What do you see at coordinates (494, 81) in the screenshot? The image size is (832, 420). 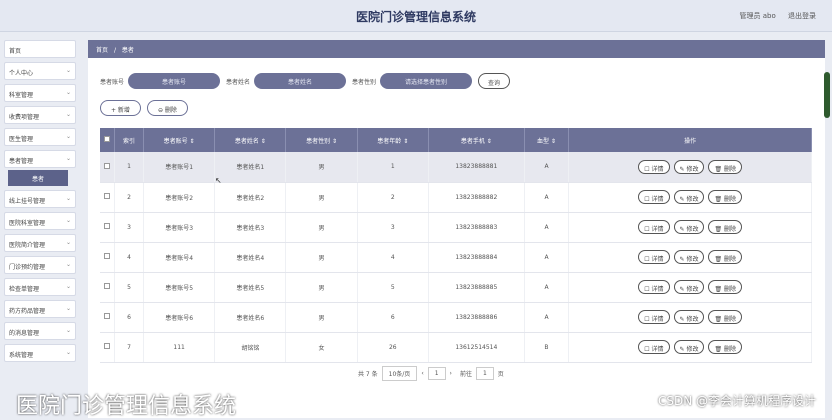 I see `query-button: 查询` at bounding box center [494, 81].